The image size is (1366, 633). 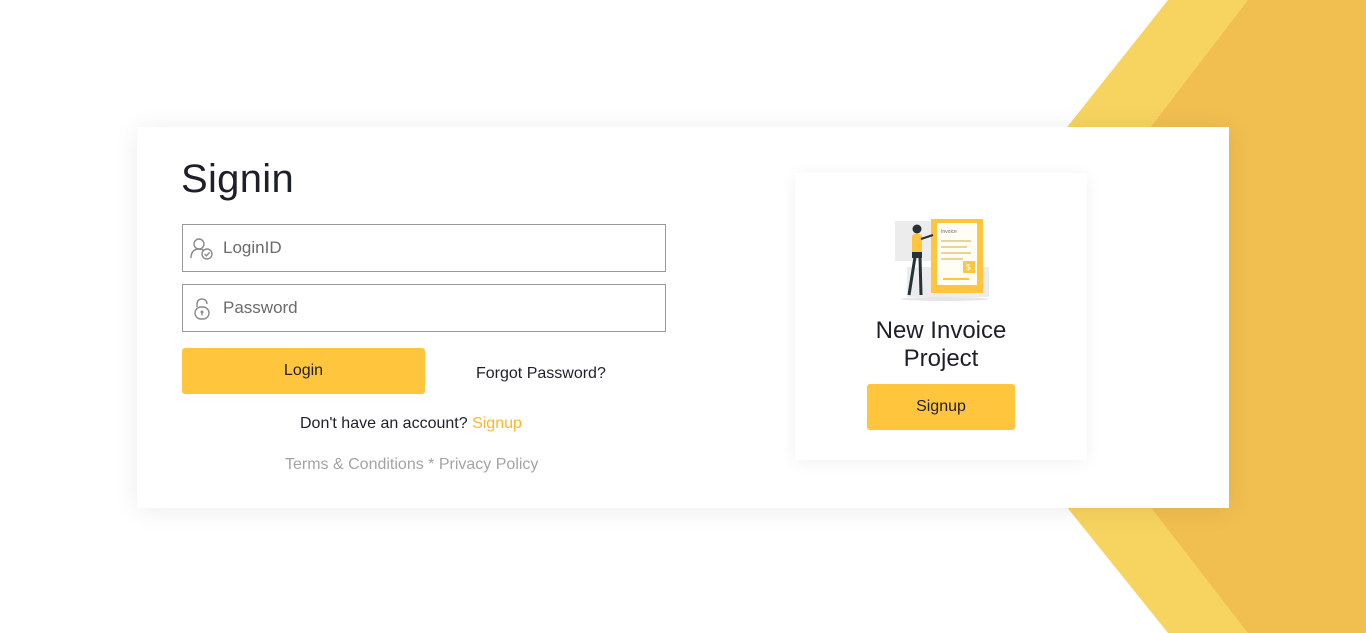 I want to click on invoice-illustration: Invoice $, so click(x=942, y=260).